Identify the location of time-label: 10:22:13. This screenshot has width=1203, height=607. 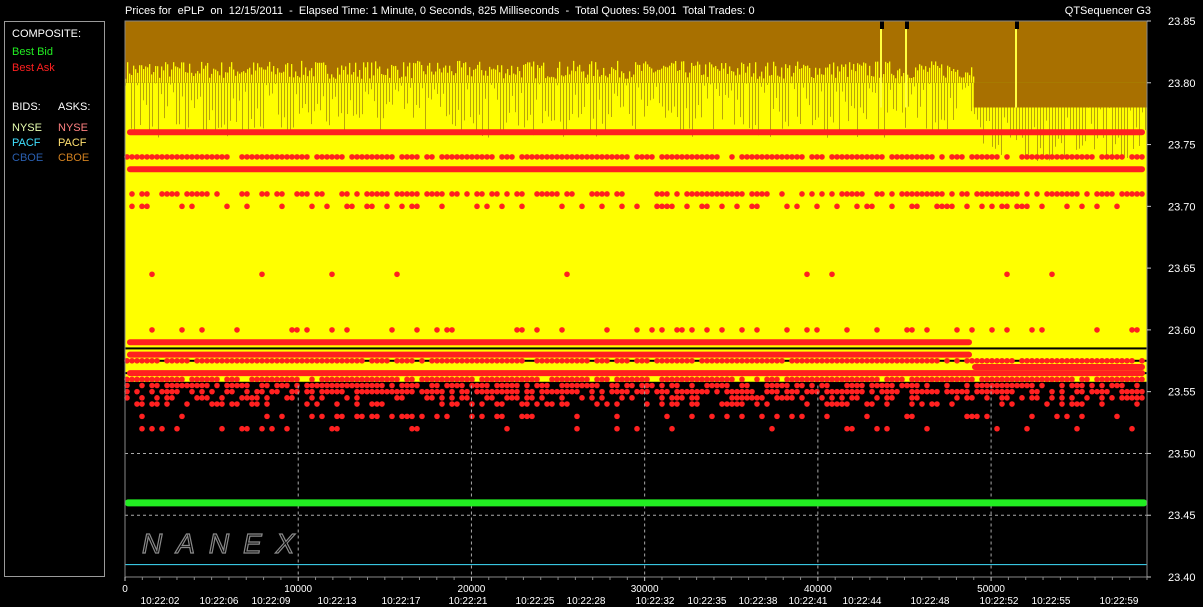
(337, 601).